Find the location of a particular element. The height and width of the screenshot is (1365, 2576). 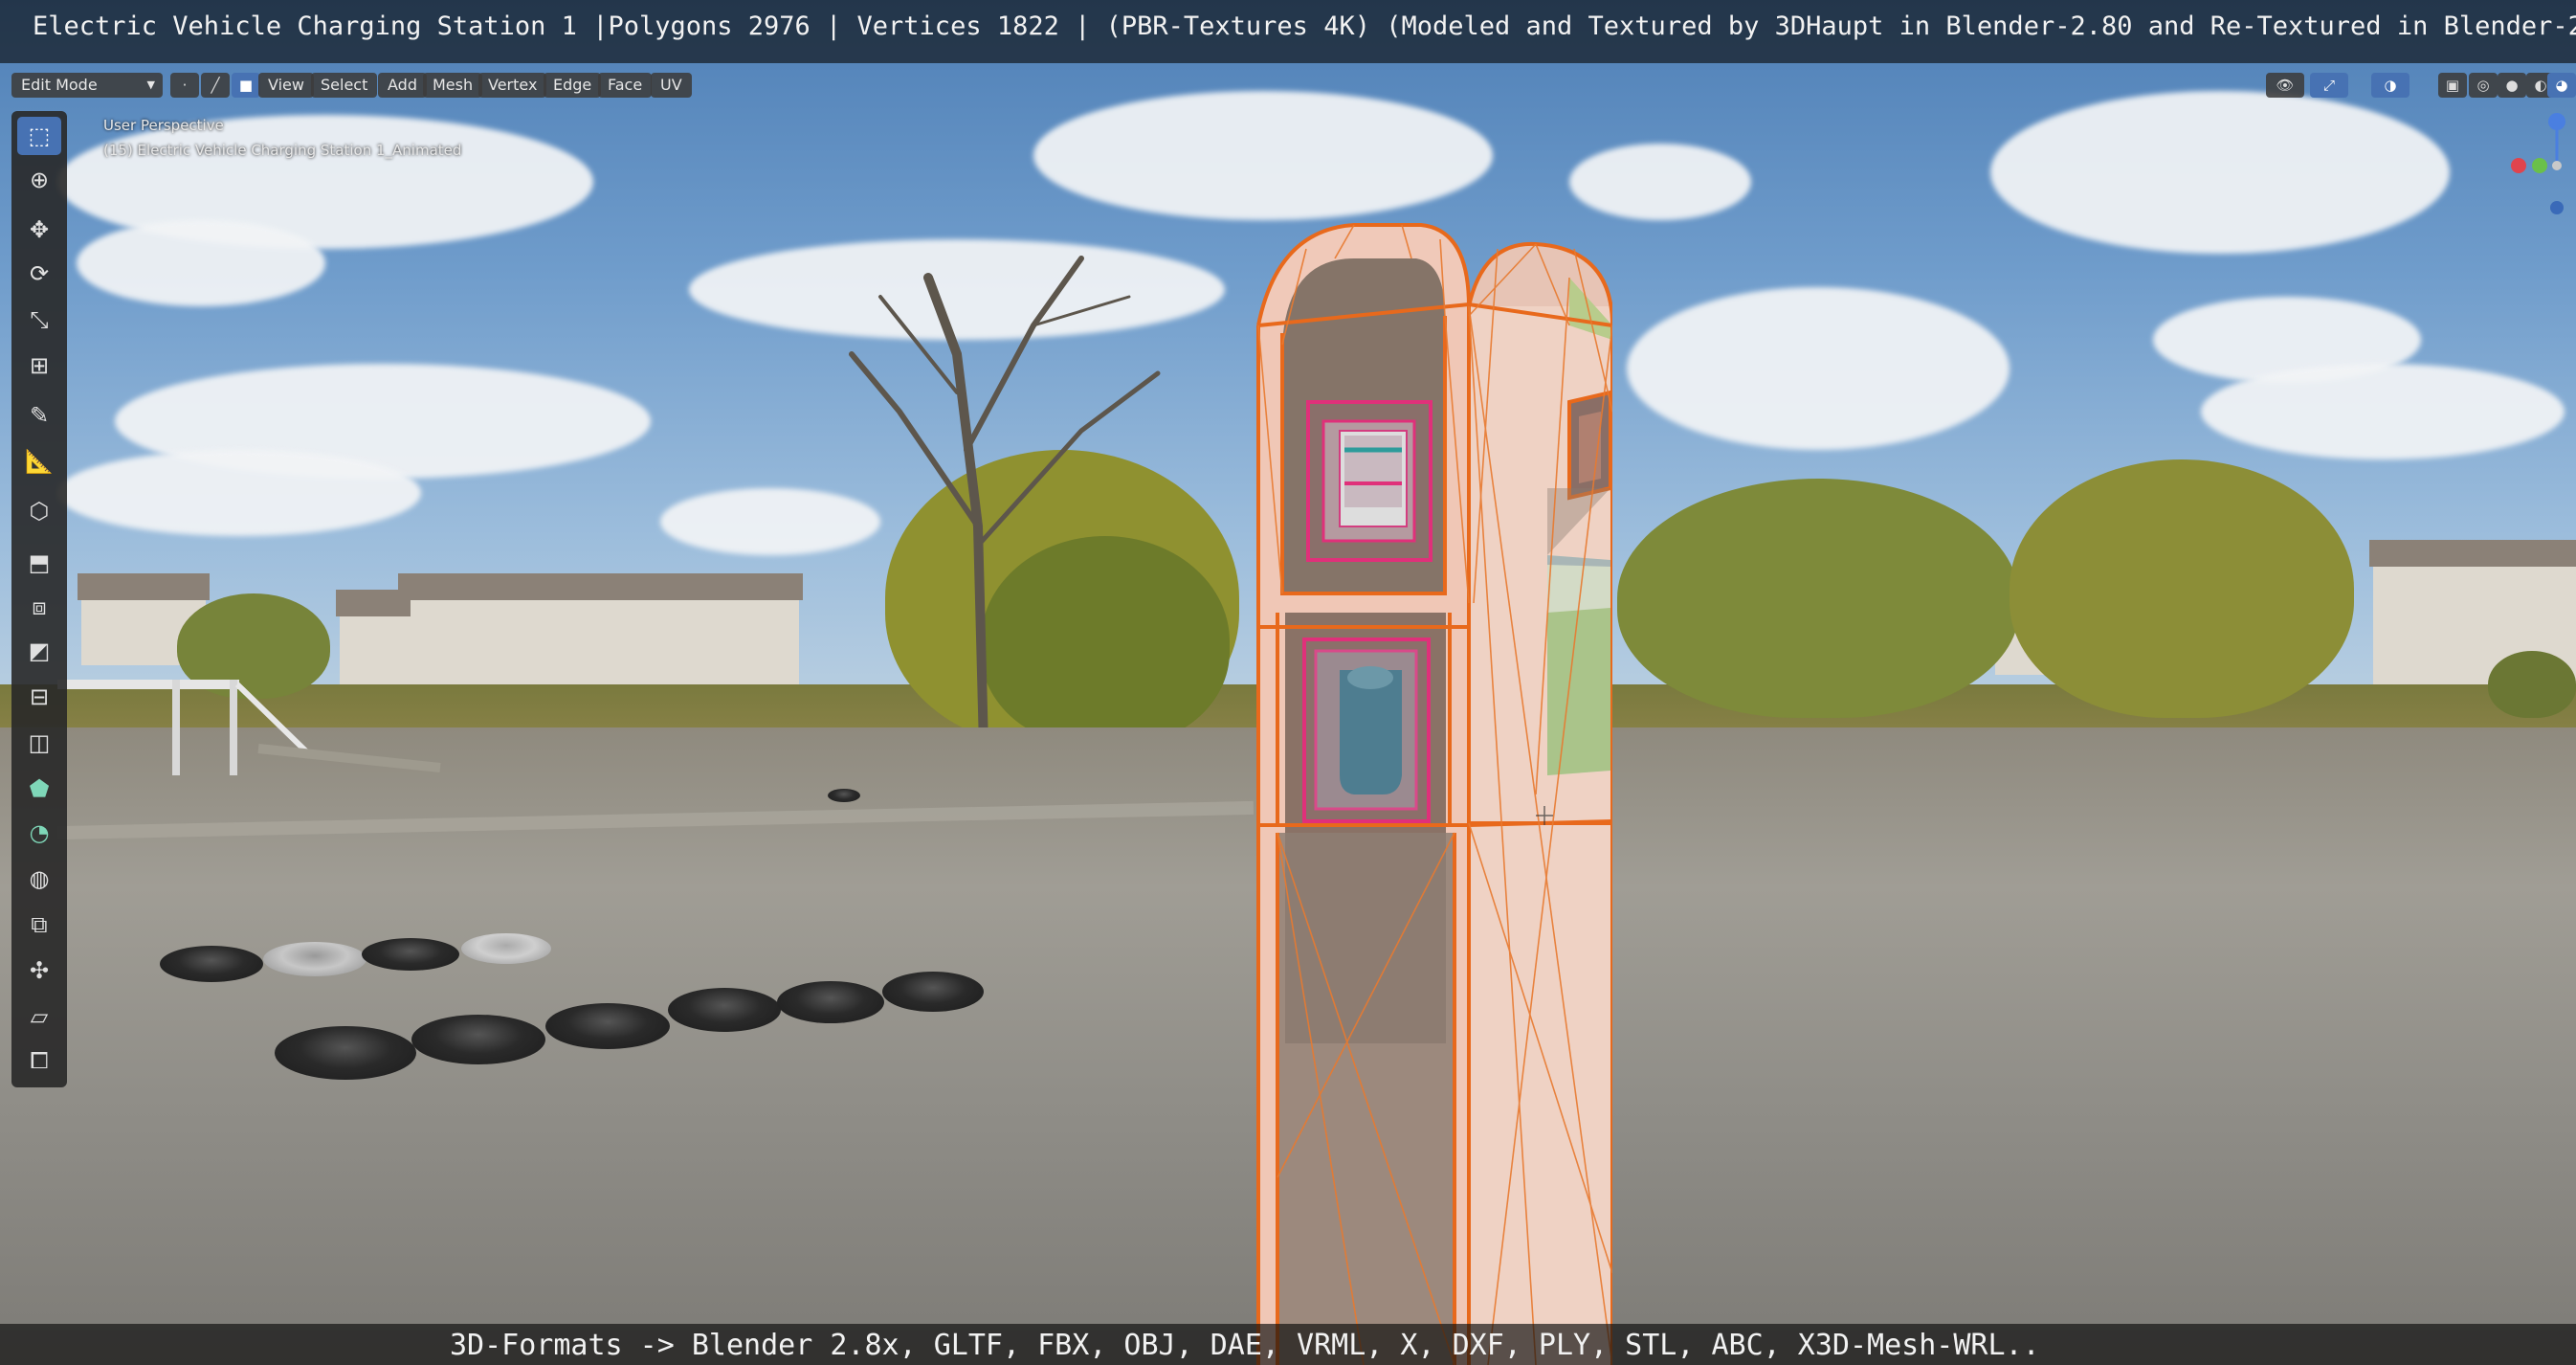

menu-face: Face is located at coordinates (625, 86).